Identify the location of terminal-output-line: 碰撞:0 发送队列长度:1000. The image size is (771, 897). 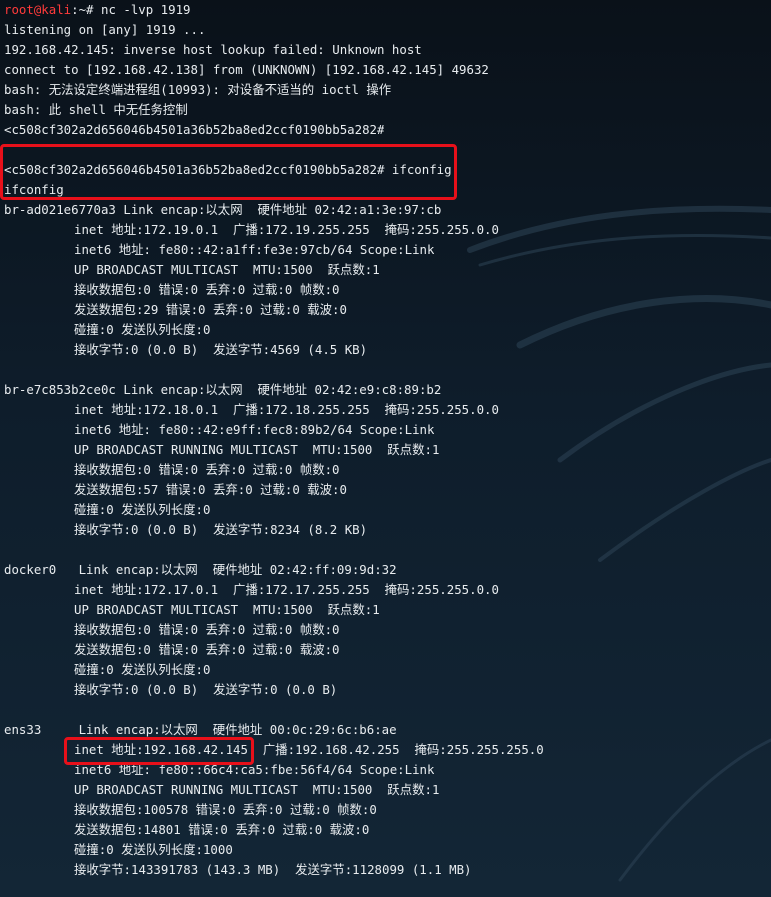
(153, 849).